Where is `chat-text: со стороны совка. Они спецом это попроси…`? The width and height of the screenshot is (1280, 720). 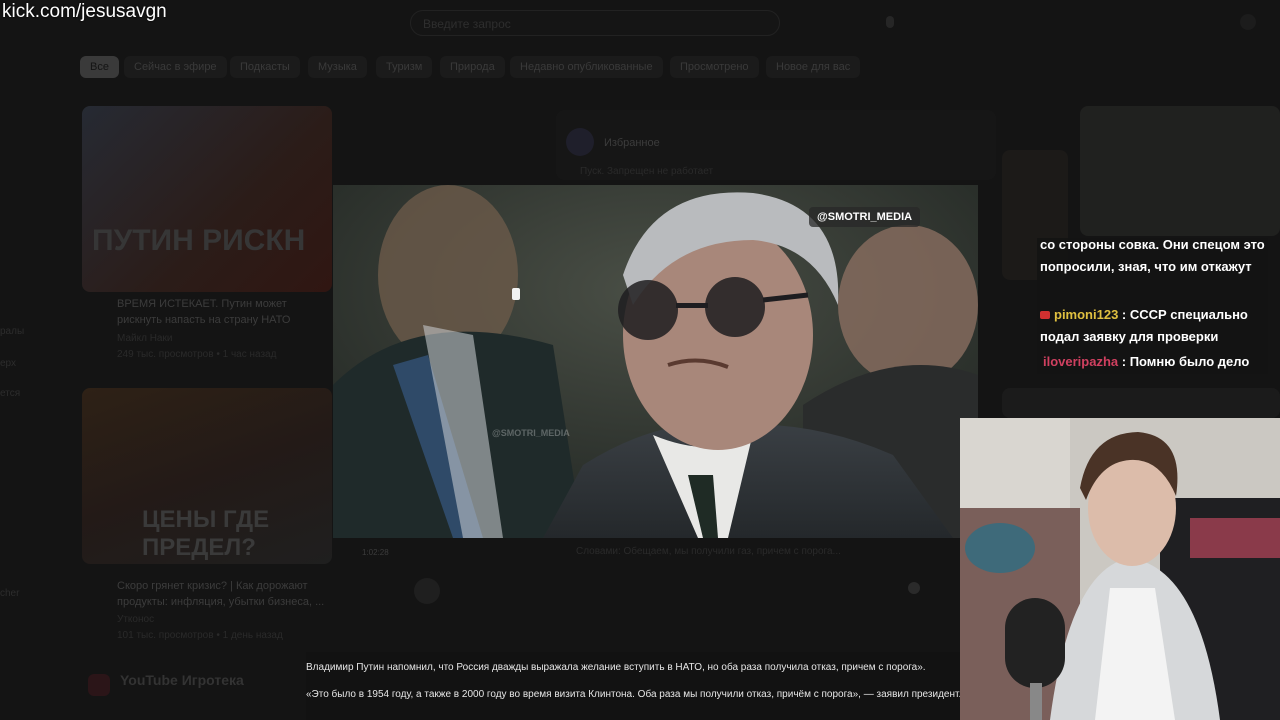
chat-text: со стороны совка. Они спецом это попроси… is located at coordinates (1152, 255).